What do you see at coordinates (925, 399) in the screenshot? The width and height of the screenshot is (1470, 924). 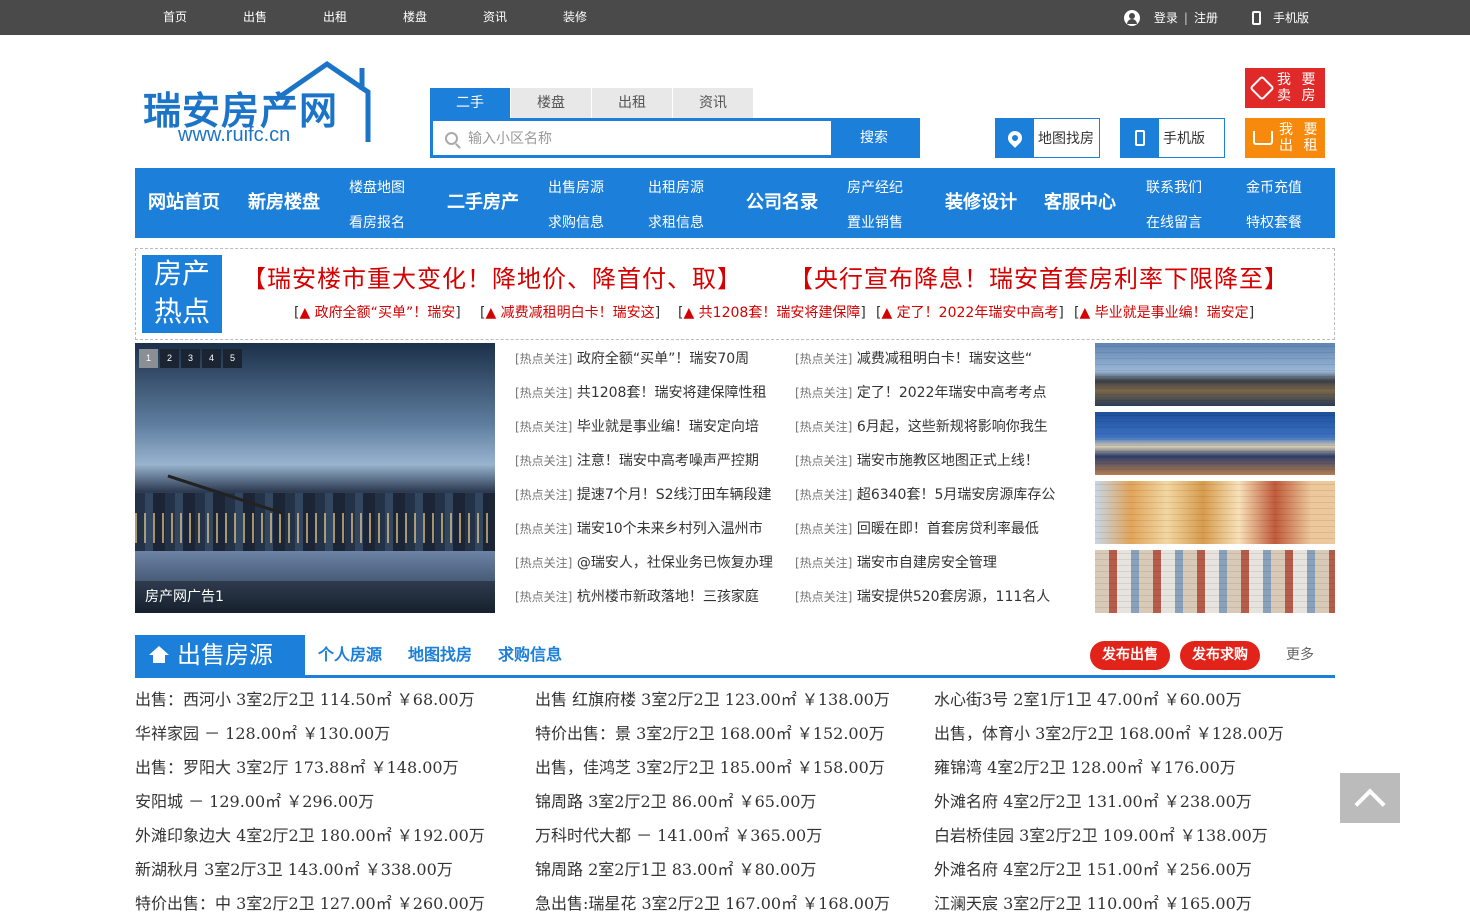 I see `news-item: [热点关注] 定了！2022年瑞安中高考考点` at bounding box center [925, 399].